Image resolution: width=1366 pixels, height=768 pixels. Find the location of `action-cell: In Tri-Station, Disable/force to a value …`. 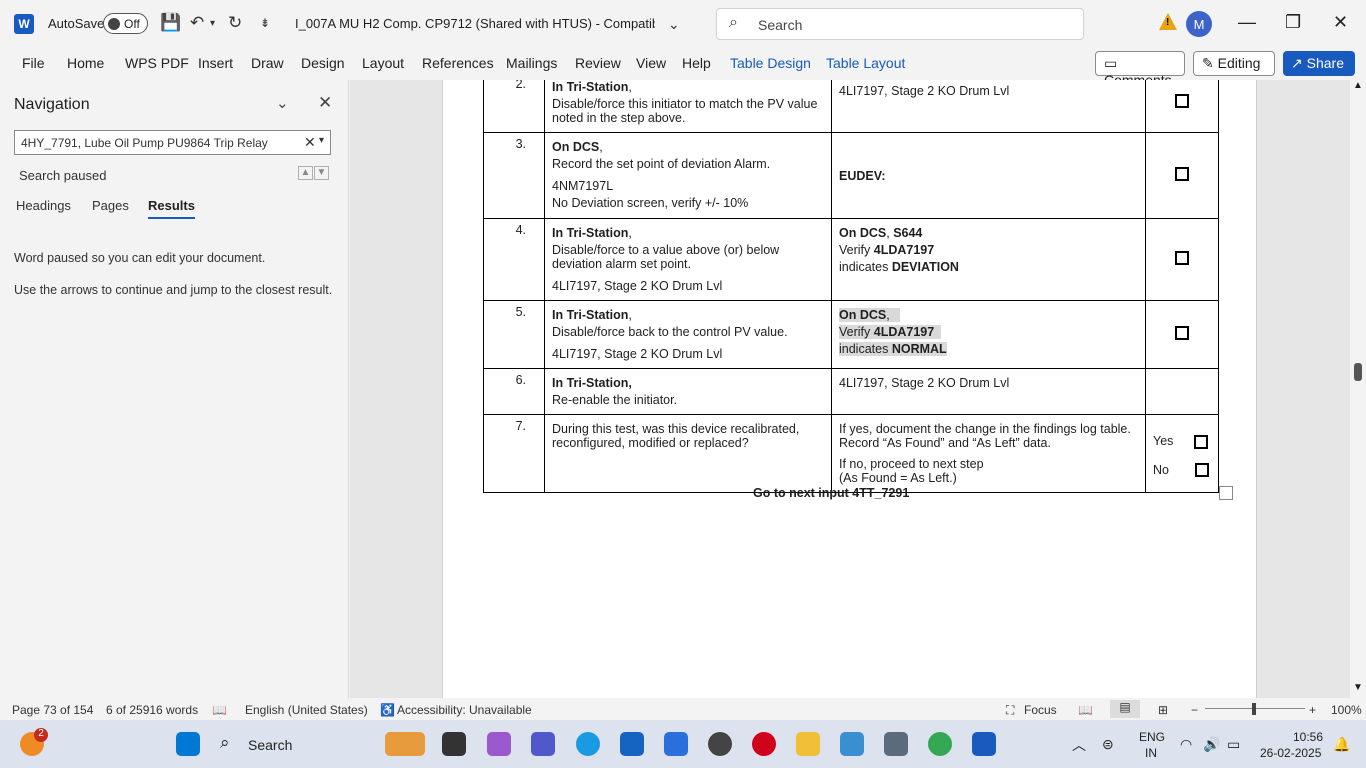

action-cell: In Tri-Station, Disable/force to a value … is located at coordinates (688, 259).